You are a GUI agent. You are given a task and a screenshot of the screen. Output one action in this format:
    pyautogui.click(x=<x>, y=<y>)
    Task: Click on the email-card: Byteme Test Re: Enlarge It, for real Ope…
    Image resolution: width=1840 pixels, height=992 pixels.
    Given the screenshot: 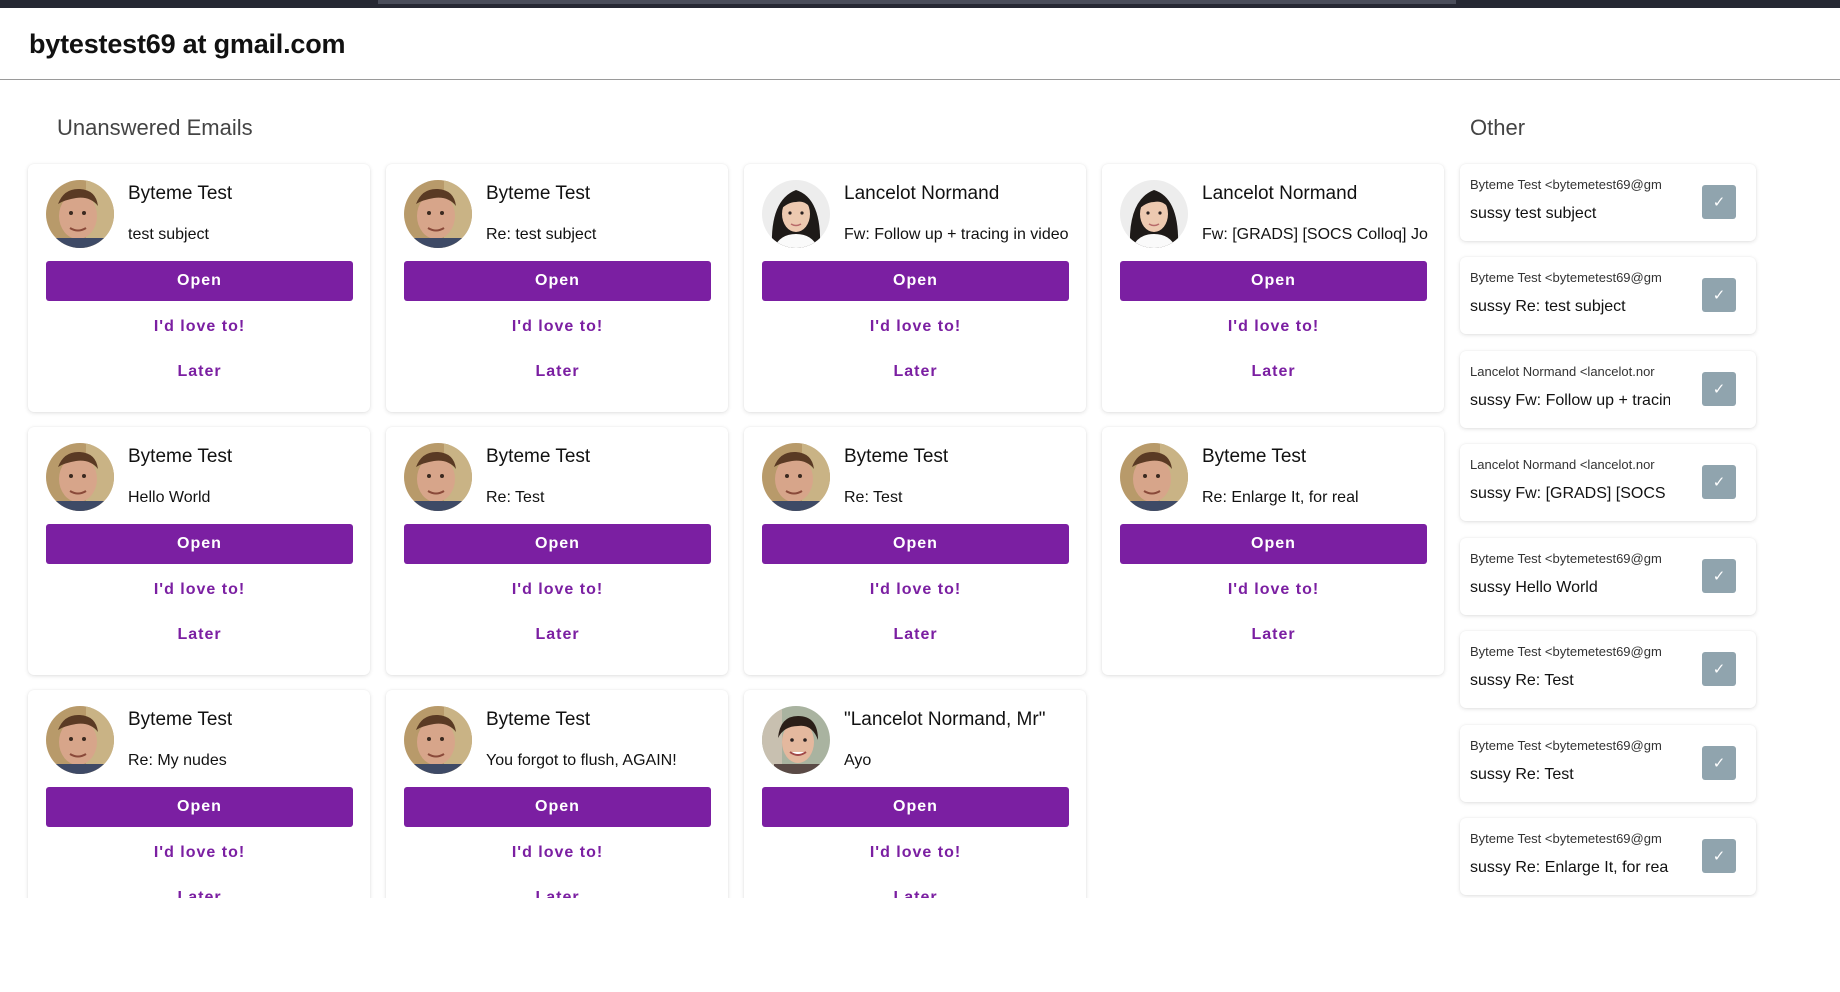 What is the action you would take?
    pyautogui.click(x=1273, y=551)
    